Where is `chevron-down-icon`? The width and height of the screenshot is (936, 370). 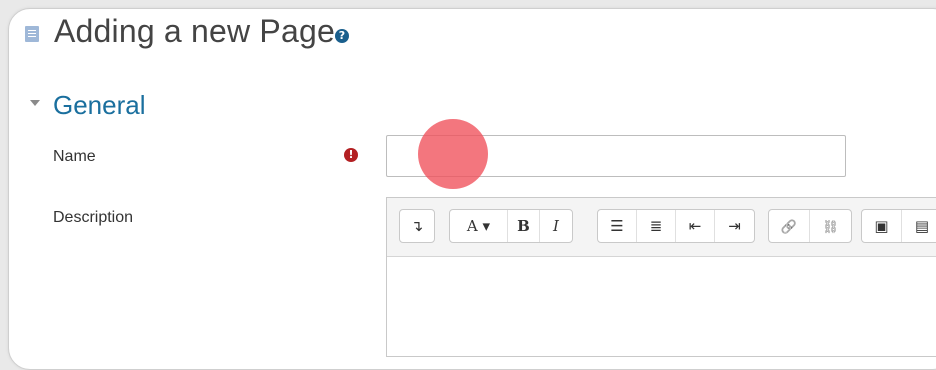
chevron-down-icon is located at coordinates (35, 103).